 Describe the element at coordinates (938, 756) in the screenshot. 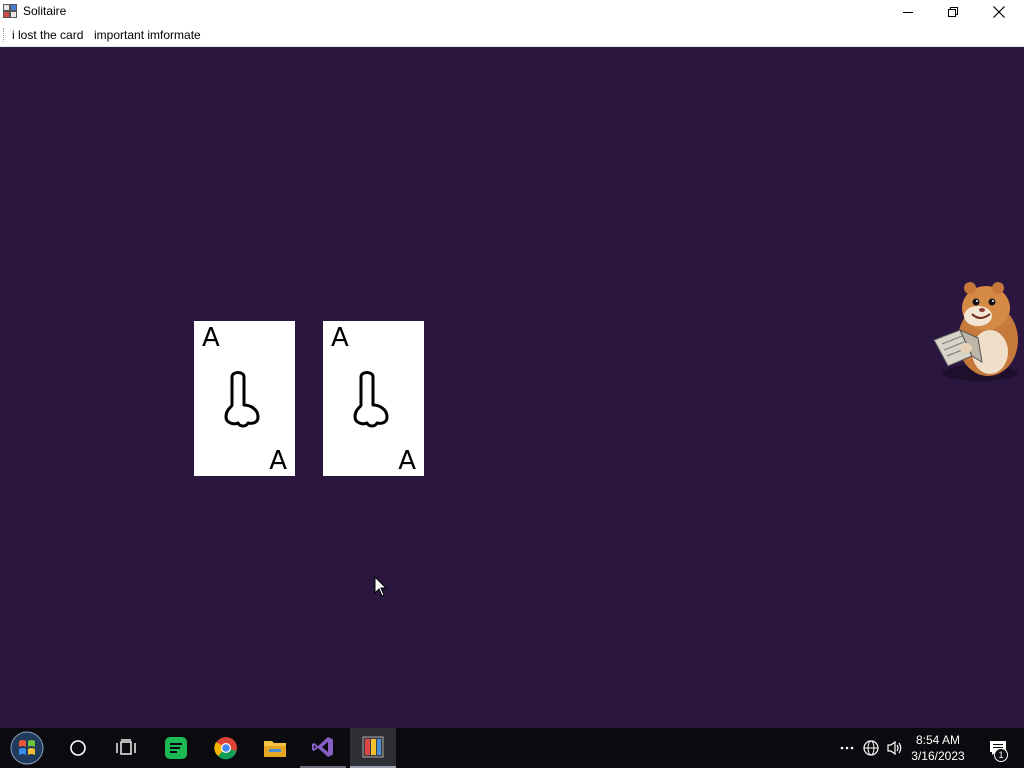

I see `clock-date: 3/16/2023` at that location.